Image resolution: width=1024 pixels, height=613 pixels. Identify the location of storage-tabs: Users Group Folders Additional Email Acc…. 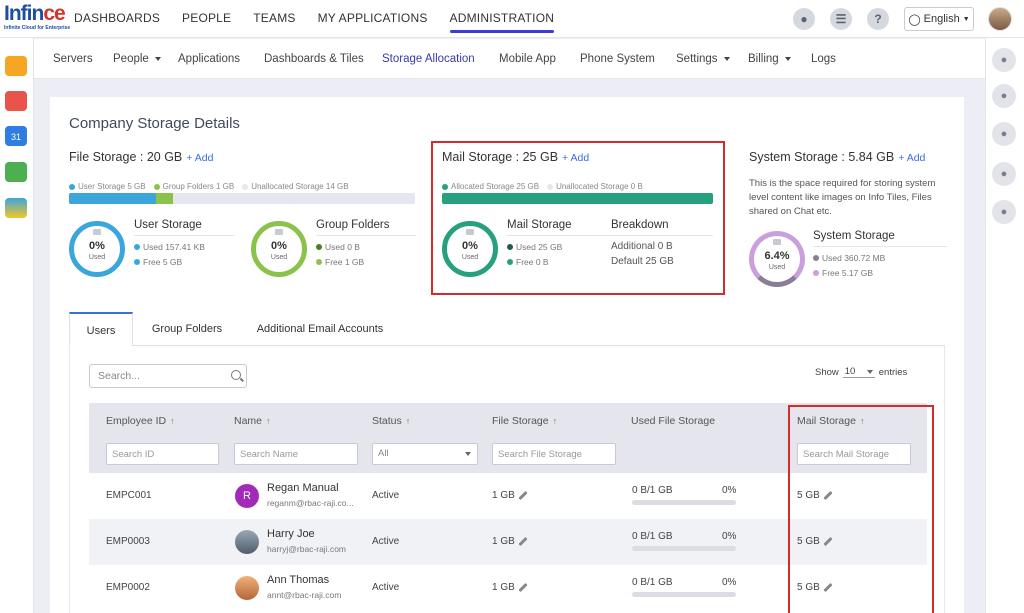
(507, 329).